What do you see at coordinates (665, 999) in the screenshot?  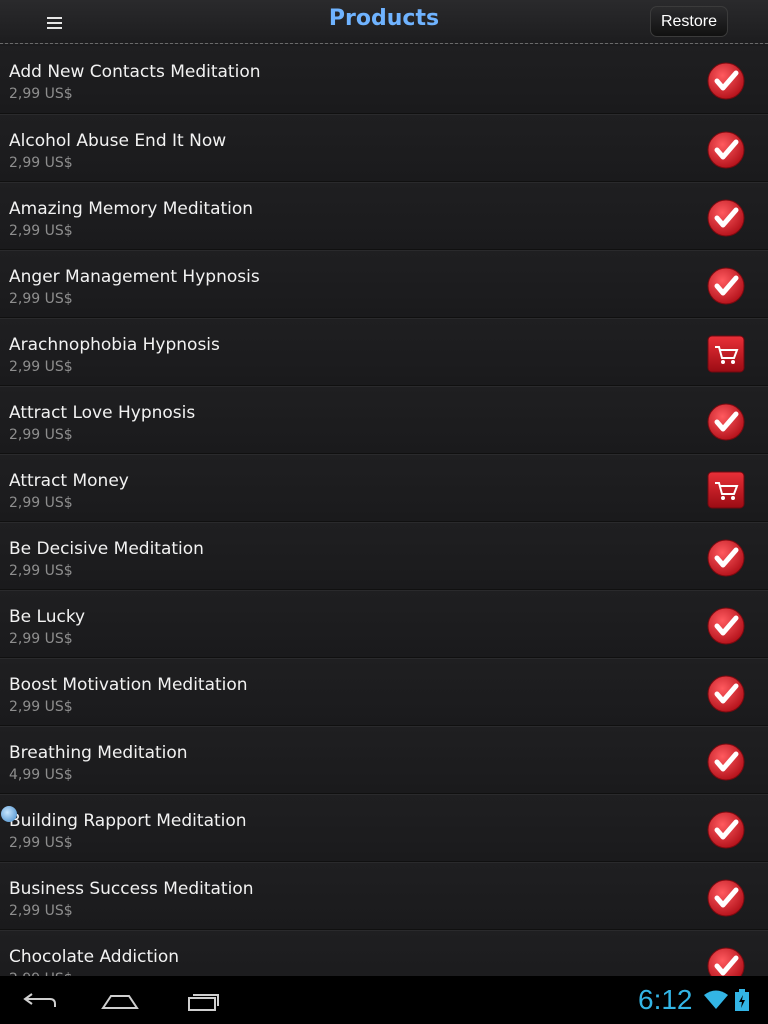 I see `clock: 6:12` at bounding box center [665, 999].